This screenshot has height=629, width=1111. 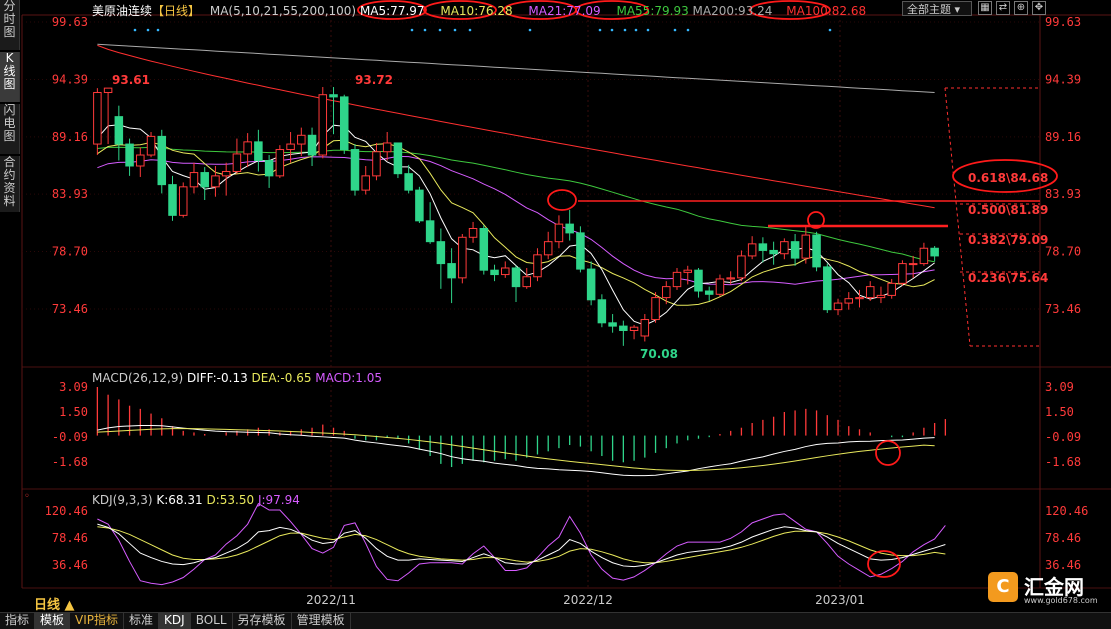 What do you see at coordinates (1066, 511) in the screenshot?
I see `kdj-tick-right: 120.46` at bounding box center [1066, 511].